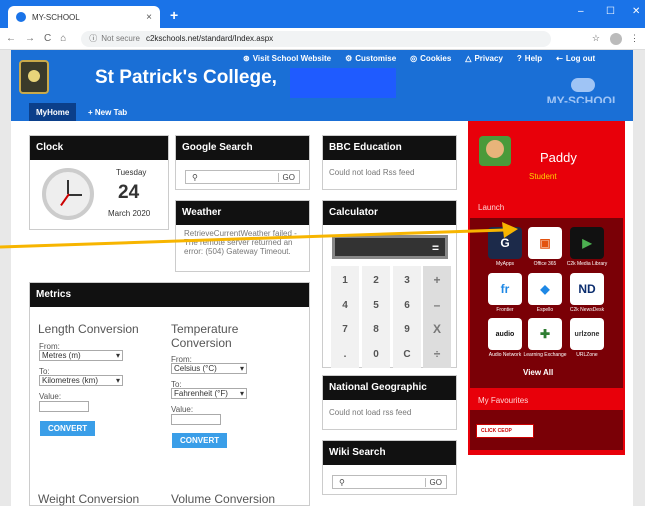  I want to click on annotation-arrow, so click(259, 235).